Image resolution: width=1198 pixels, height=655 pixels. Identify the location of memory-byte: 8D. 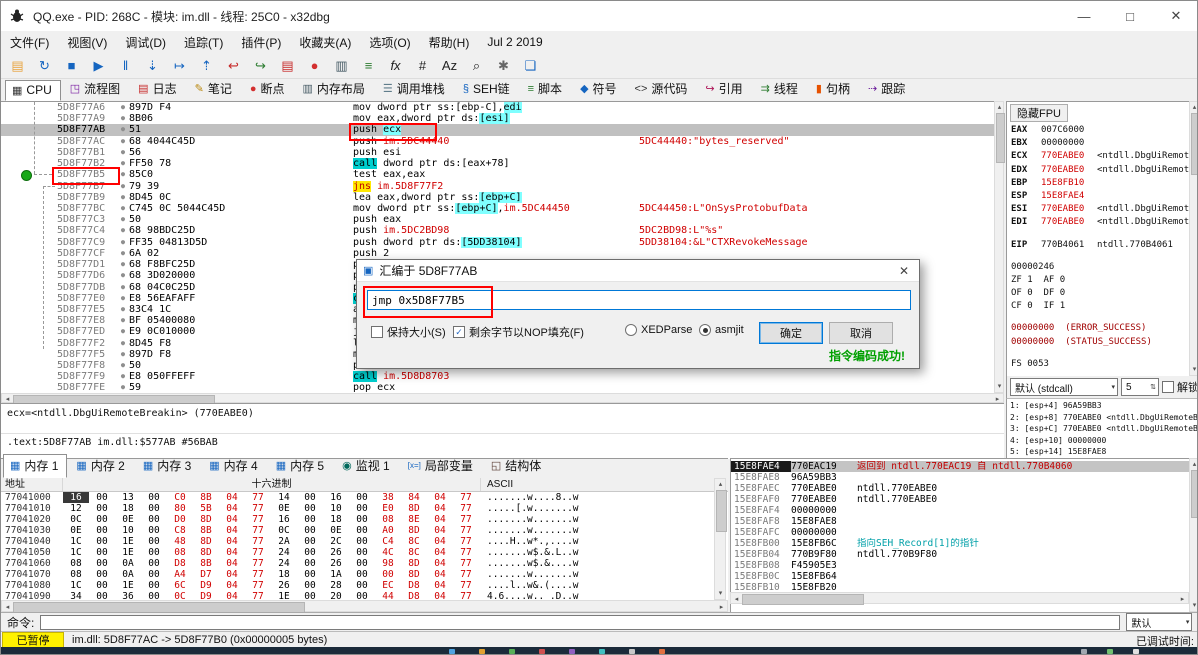
(414, 563).